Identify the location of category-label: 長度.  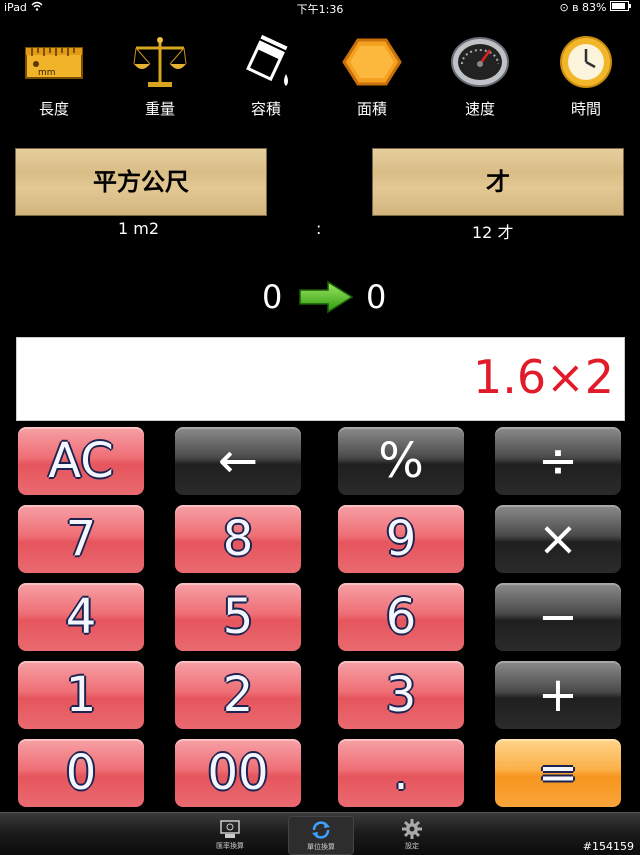
(53, 109).